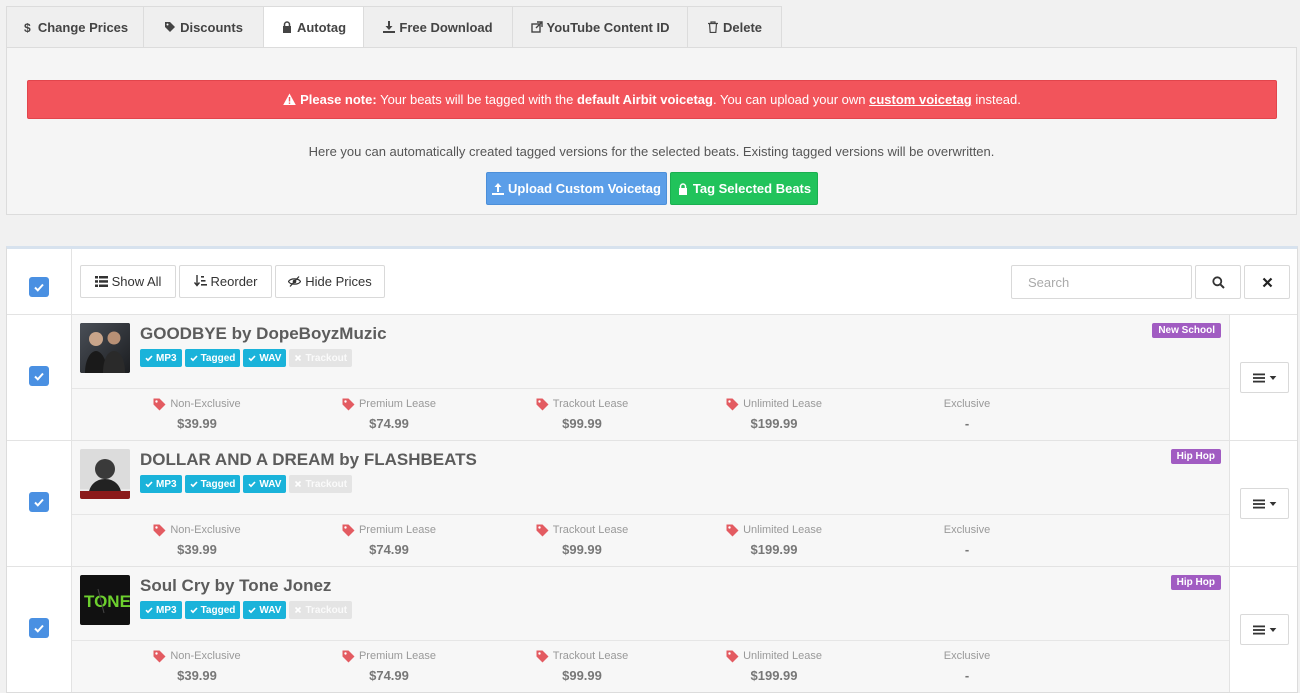 The image size is (1300, 693). I want to click on tab-delete: Delete, so click(734, 27).